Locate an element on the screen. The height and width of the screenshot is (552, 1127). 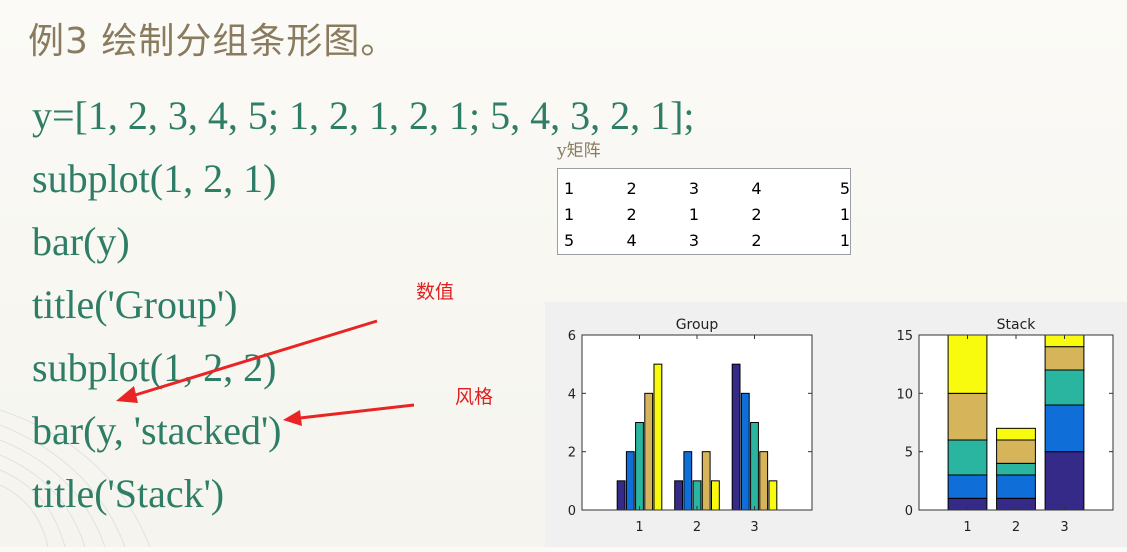
y-tick-label: 15 is located at coordinates (904, 336).